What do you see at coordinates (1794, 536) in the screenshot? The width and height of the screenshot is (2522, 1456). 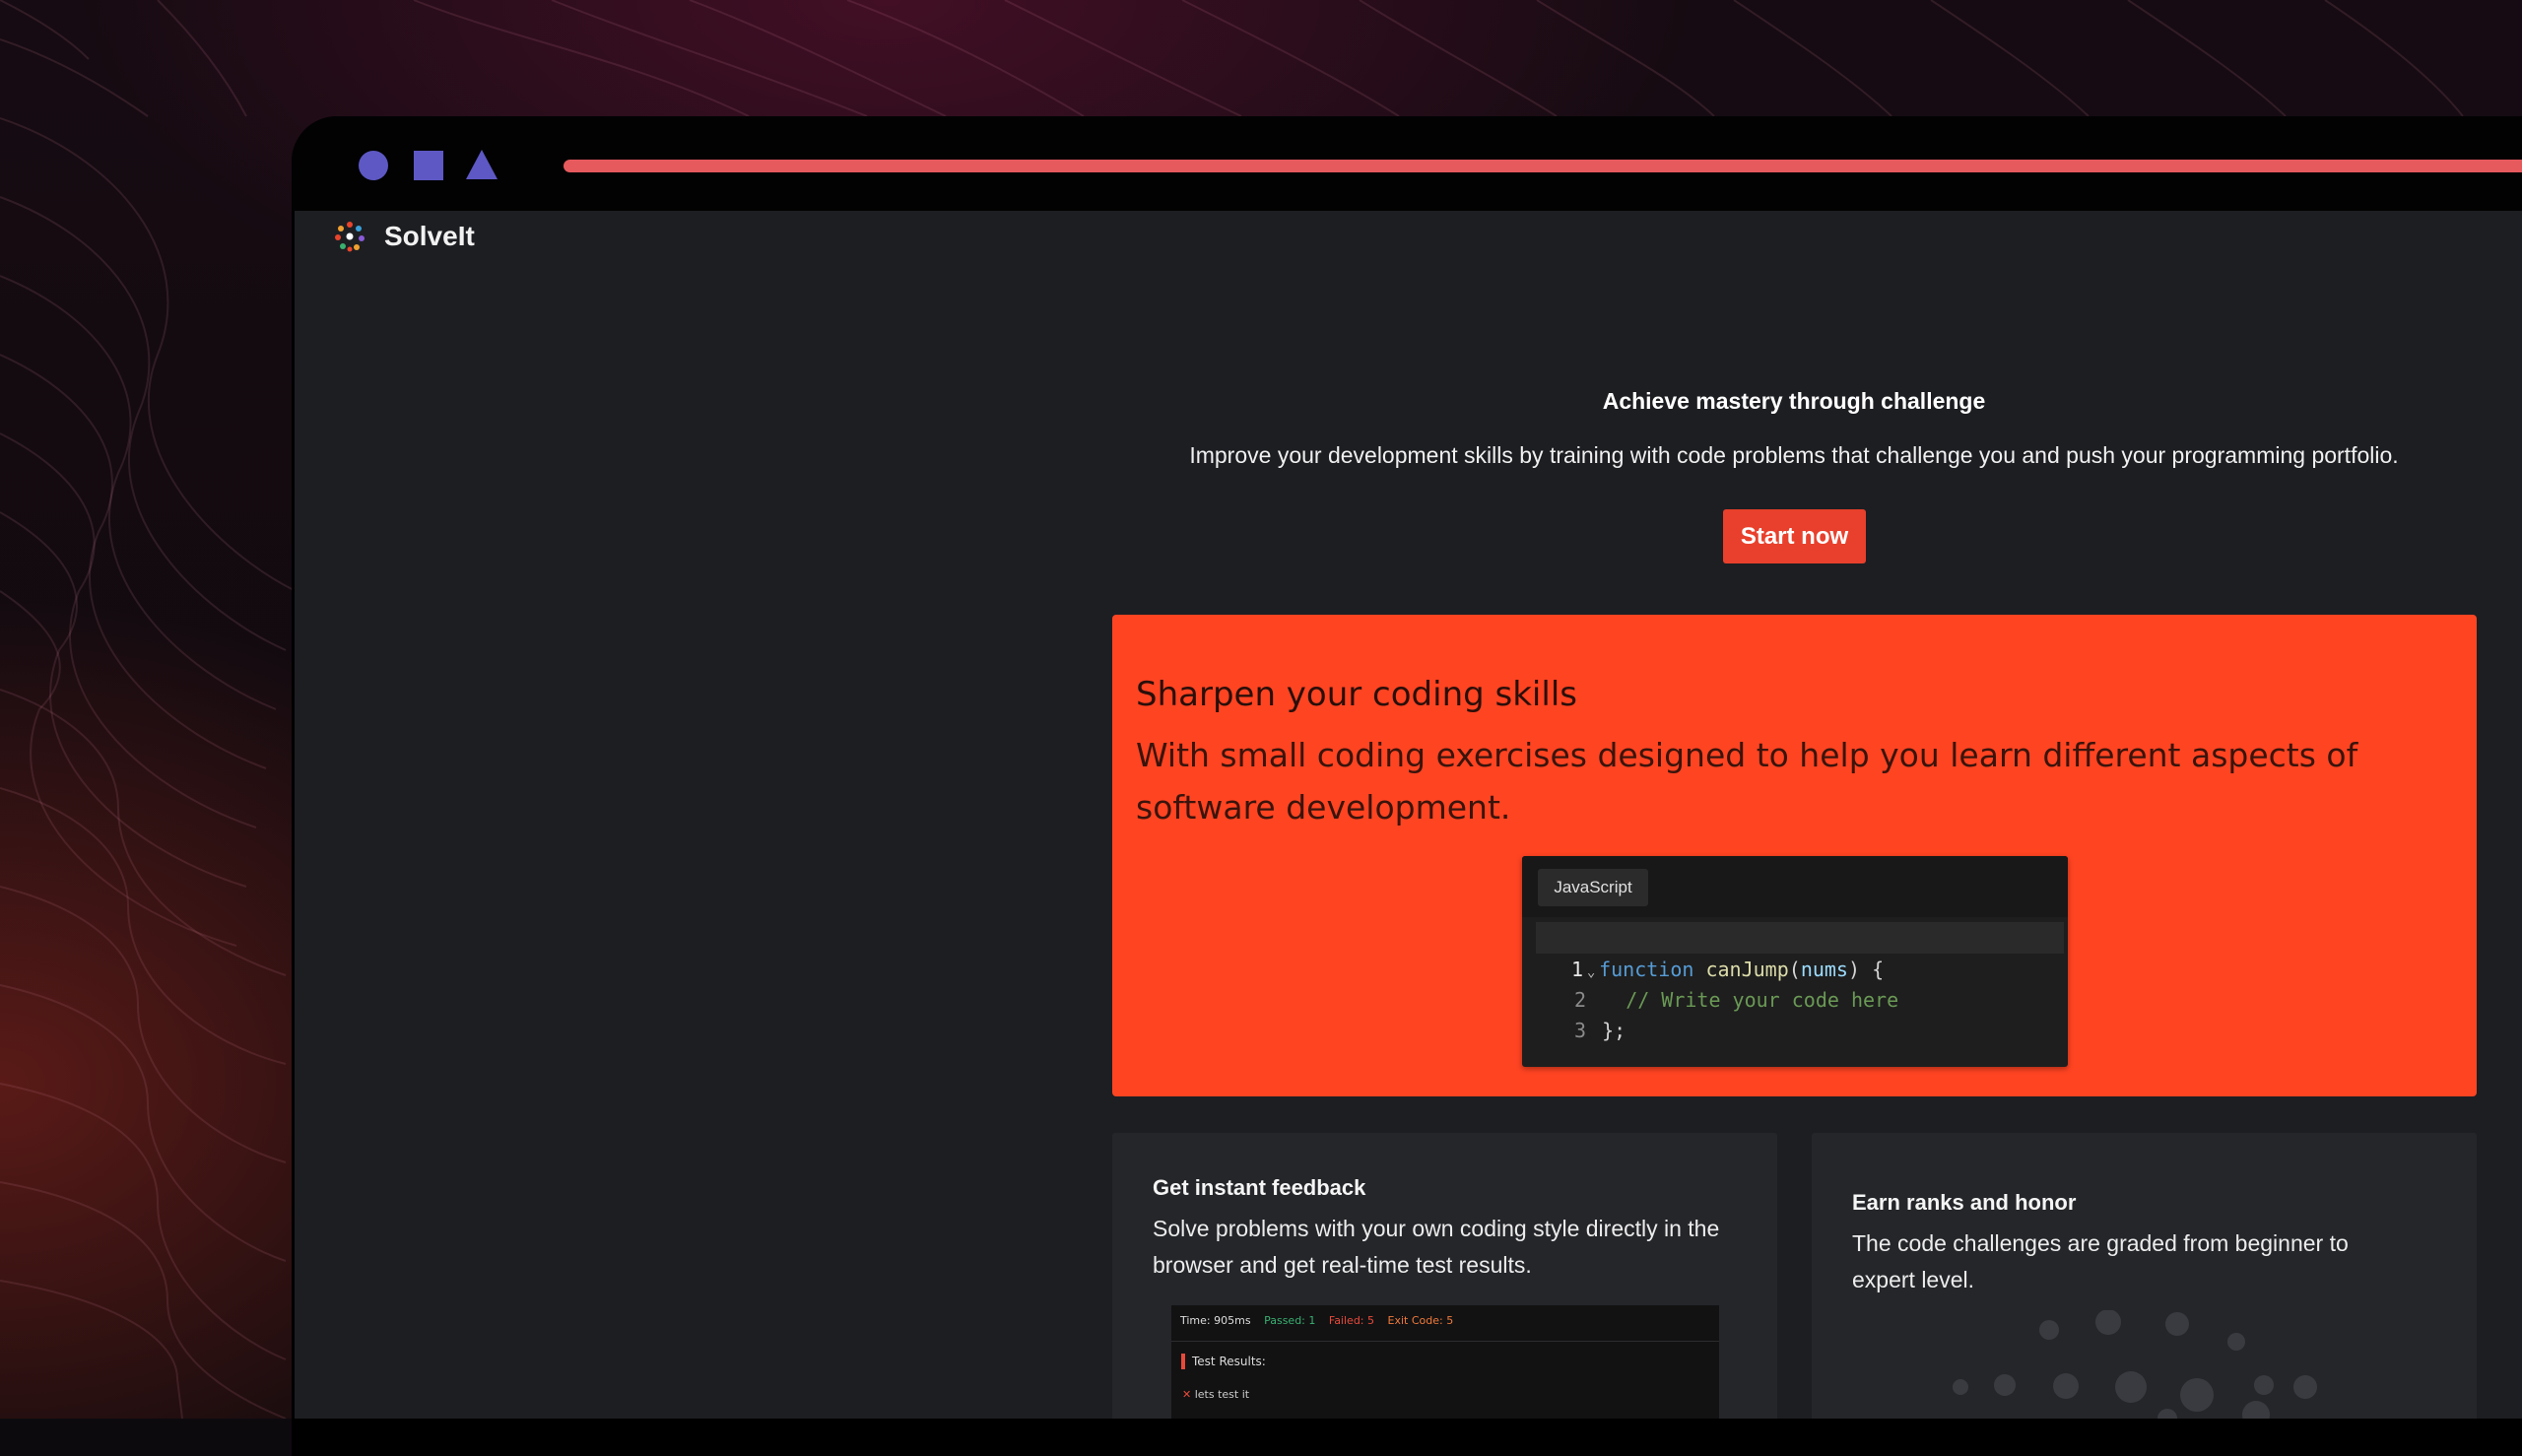 I see `start-now-button: Start now` at bounding box center [1794, 536].